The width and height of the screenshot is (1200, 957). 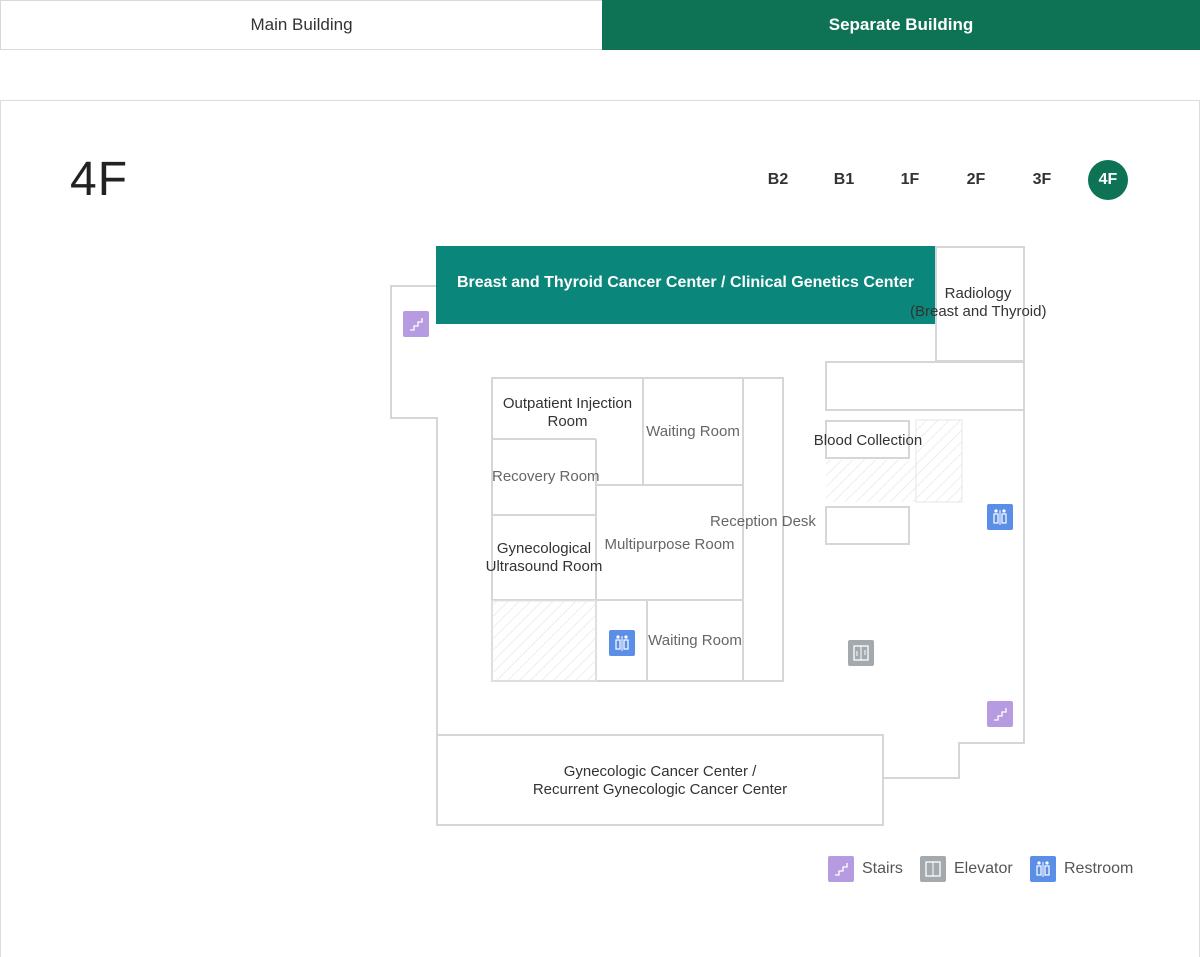 What do you see at coordinates (544, 548) in the screenshot?
I see `gyn-ultrasound-line1: Gynecological` at bounding box center [544, 548].